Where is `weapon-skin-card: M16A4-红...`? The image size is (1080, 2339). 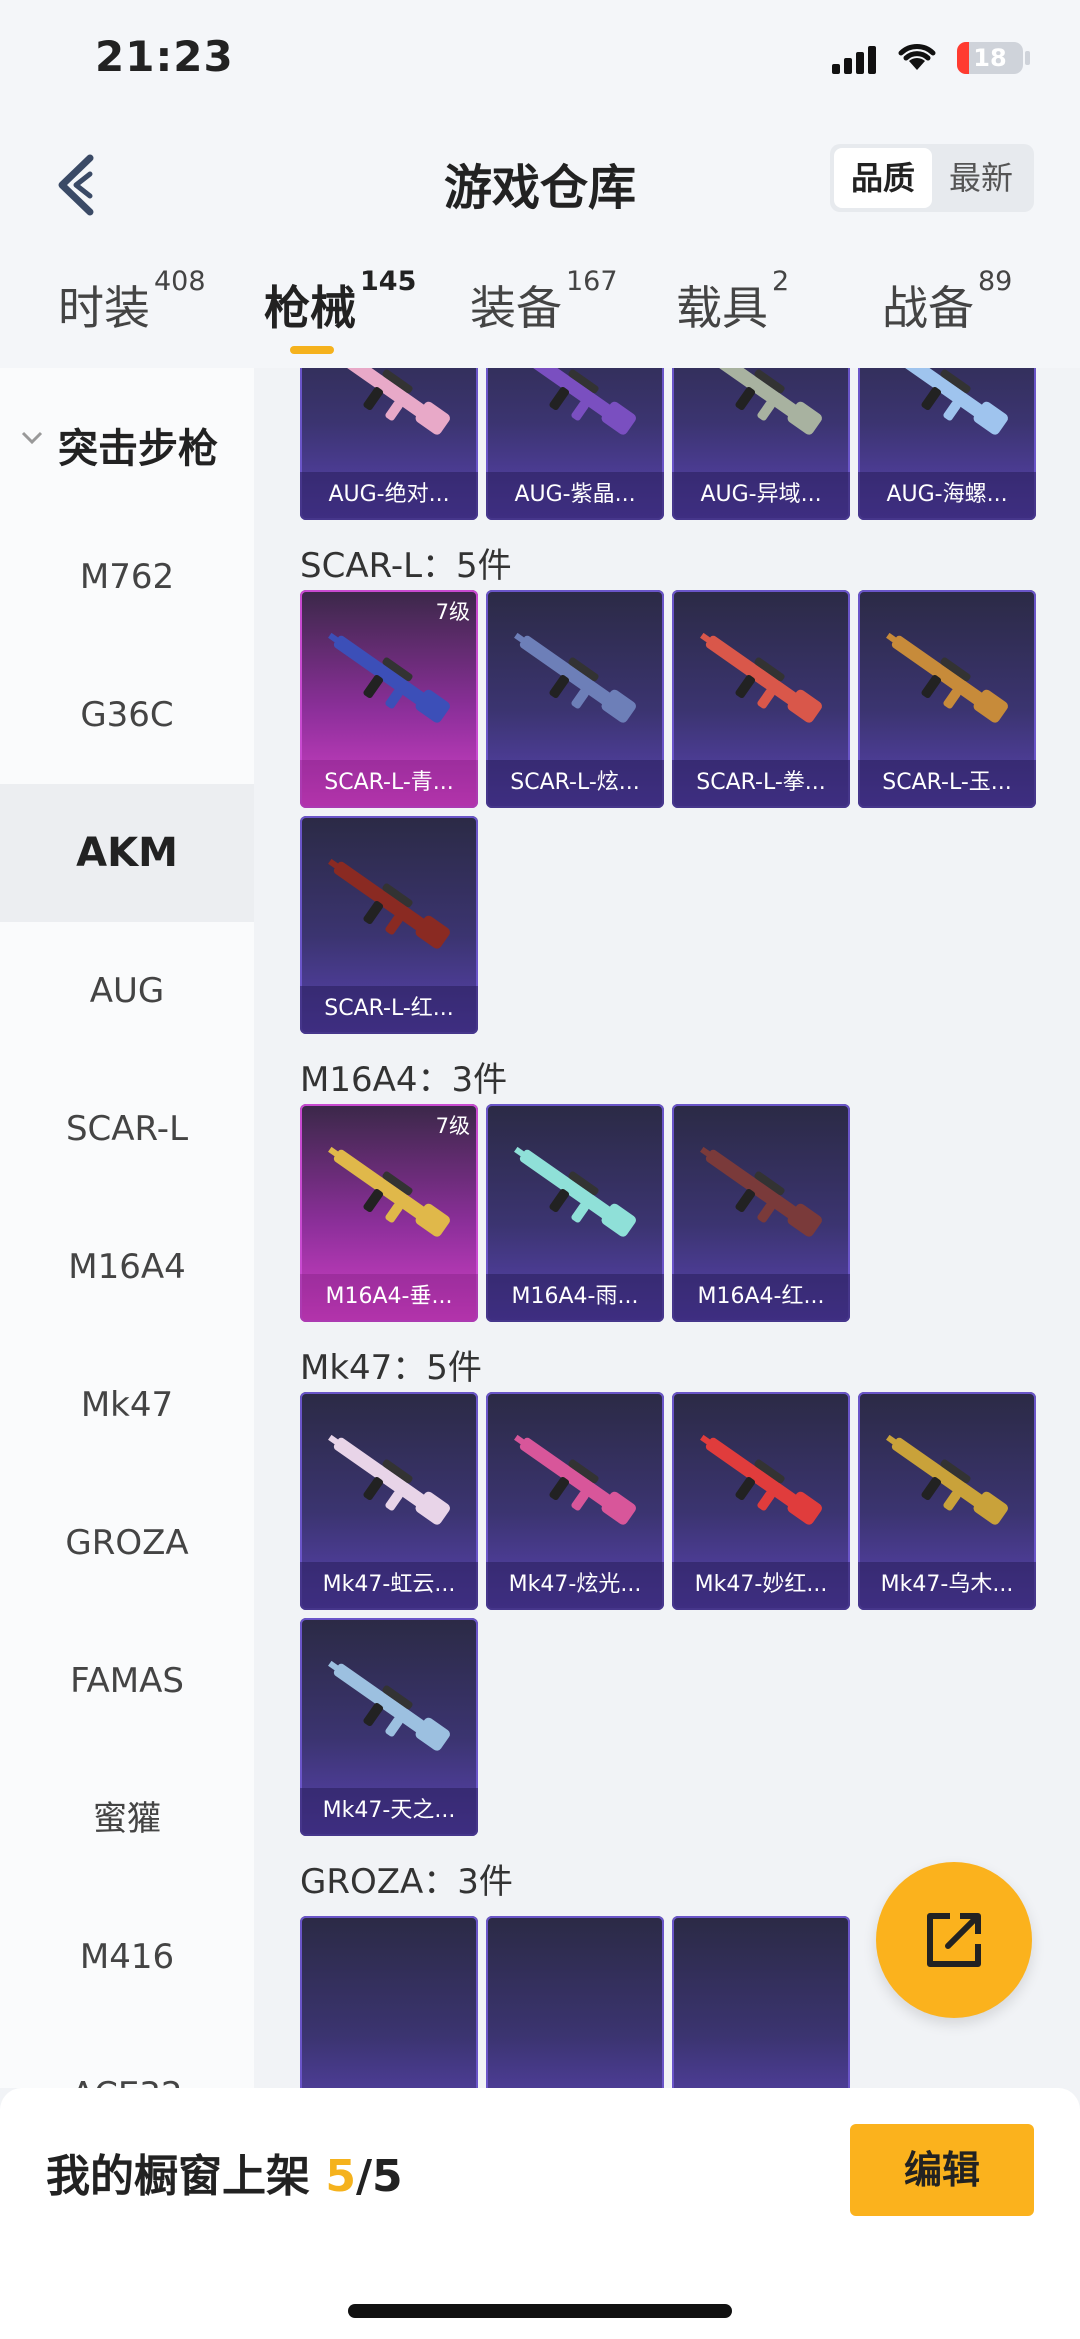 weapon-skin-card: M16A4-红... is located at coordinates (761, 1213).